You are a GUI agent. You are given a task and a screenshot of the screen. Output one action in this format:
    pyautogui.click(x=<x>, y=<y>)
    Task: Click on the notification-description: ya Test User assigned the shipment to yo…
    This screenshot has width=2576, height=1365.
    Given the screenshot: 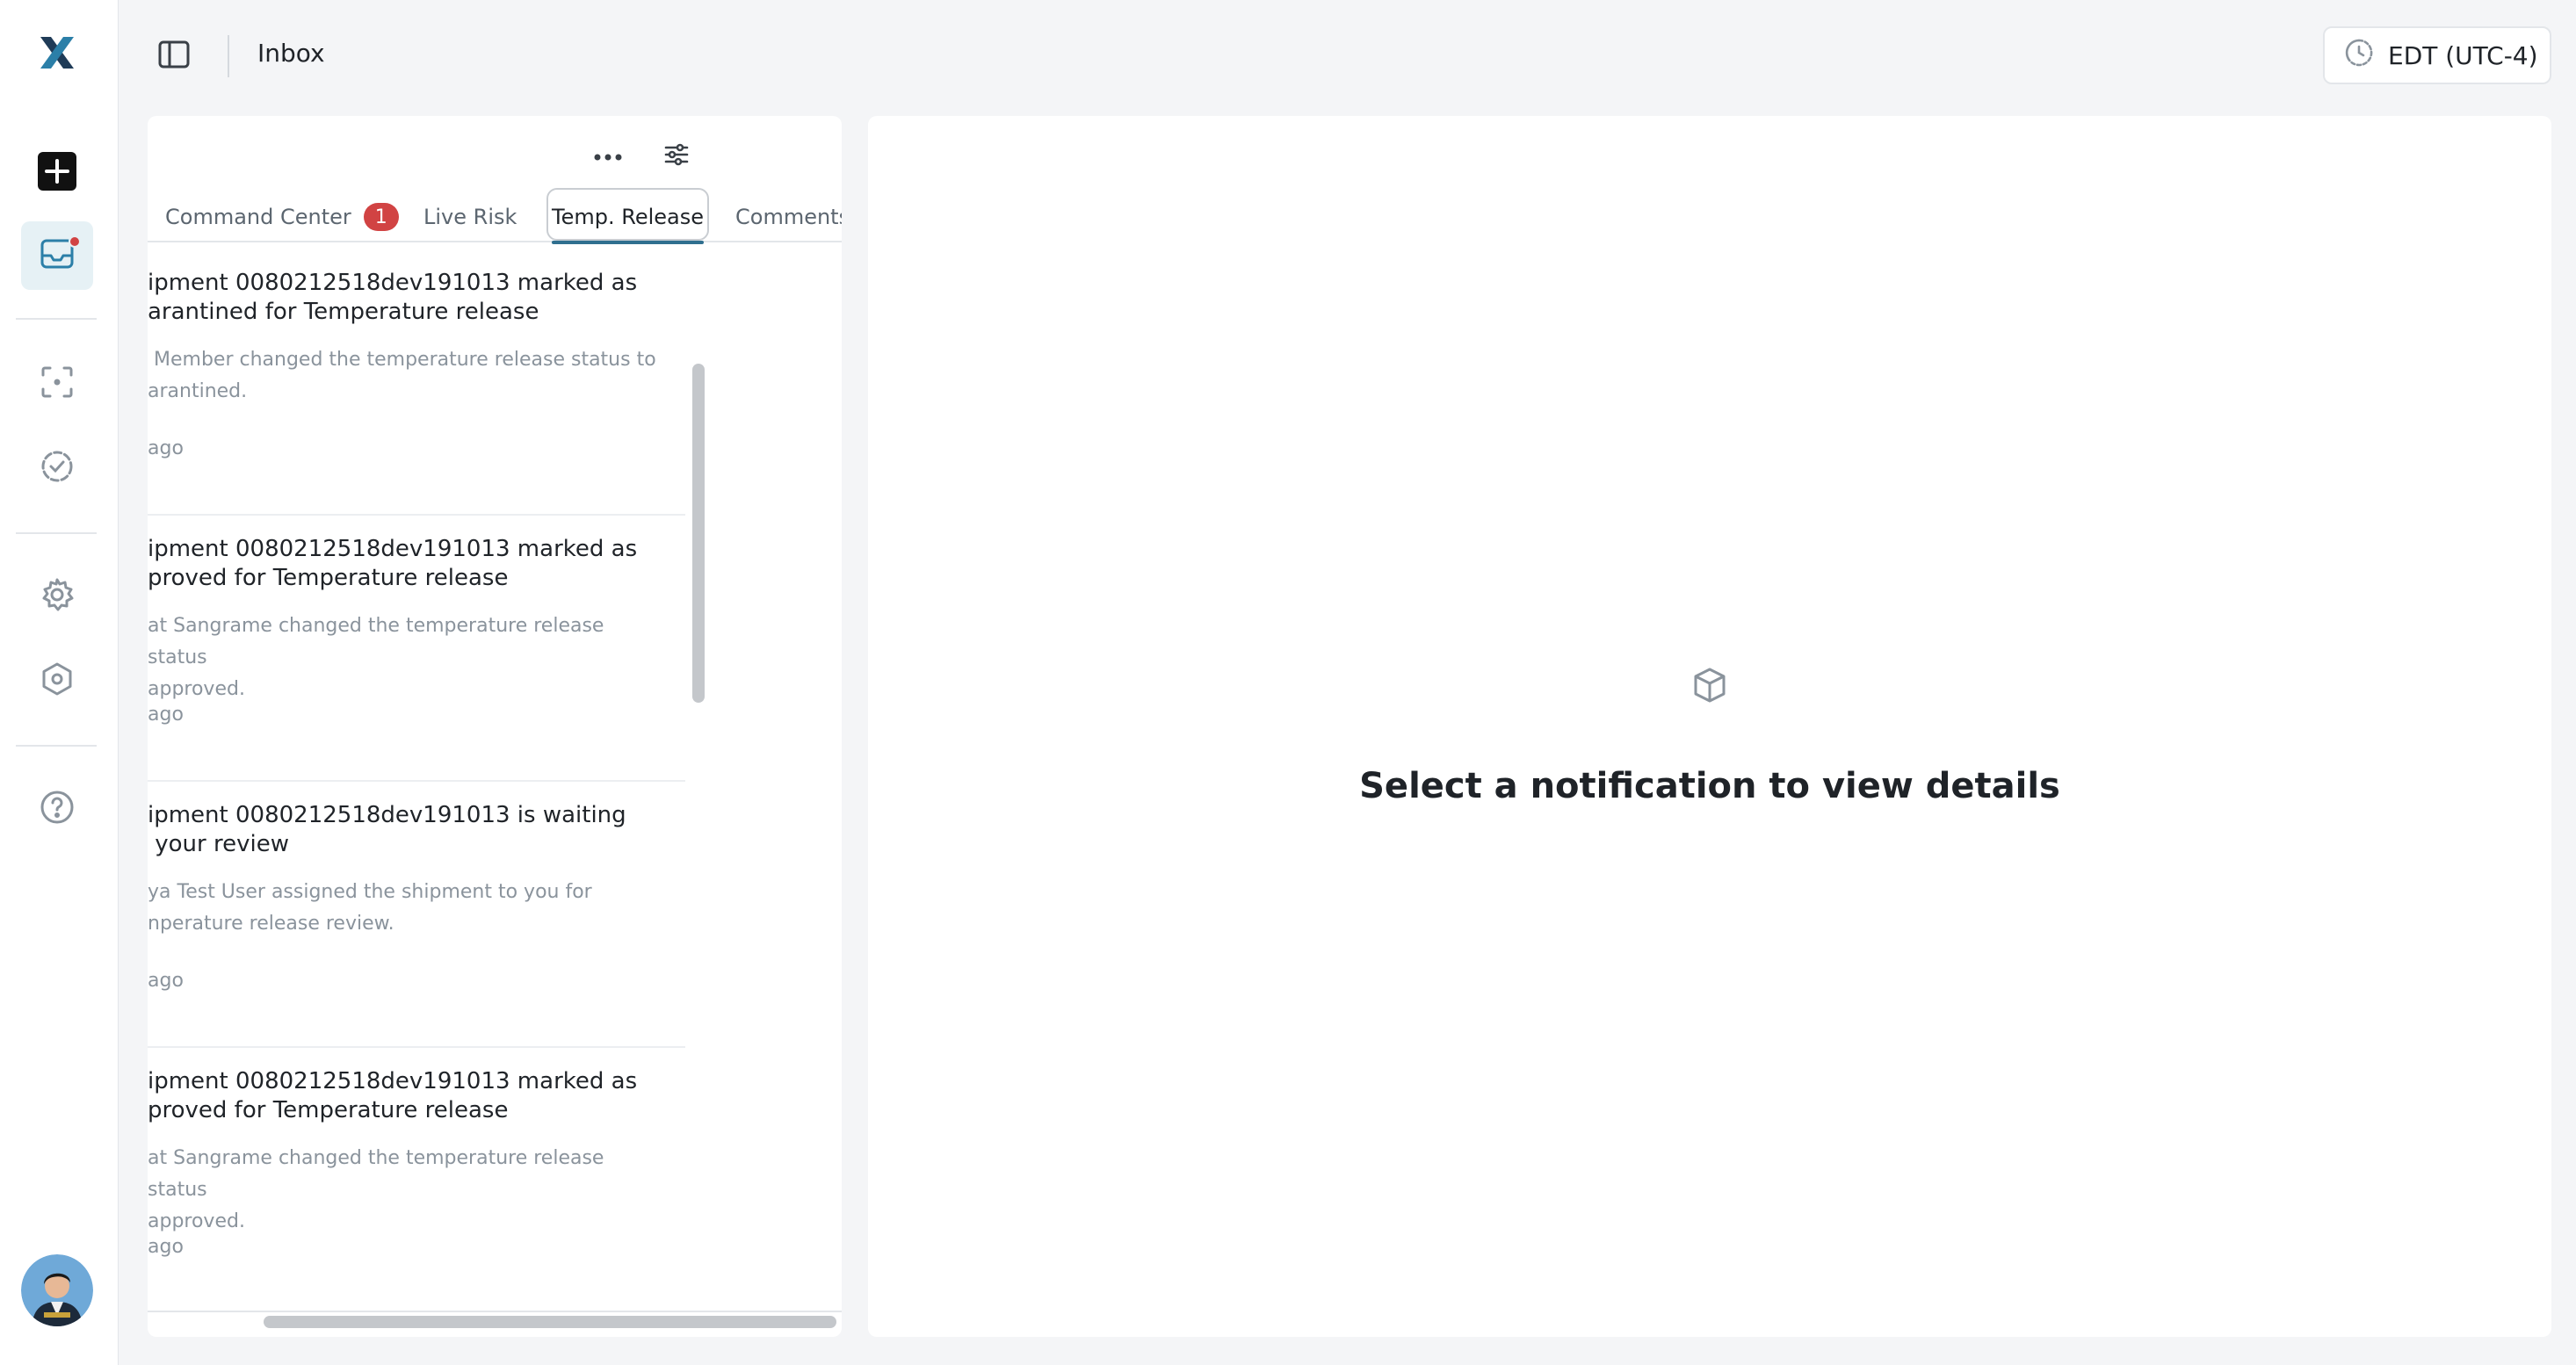 What is the action you would take?
    pyautogui.click(x=402, y=909)
    